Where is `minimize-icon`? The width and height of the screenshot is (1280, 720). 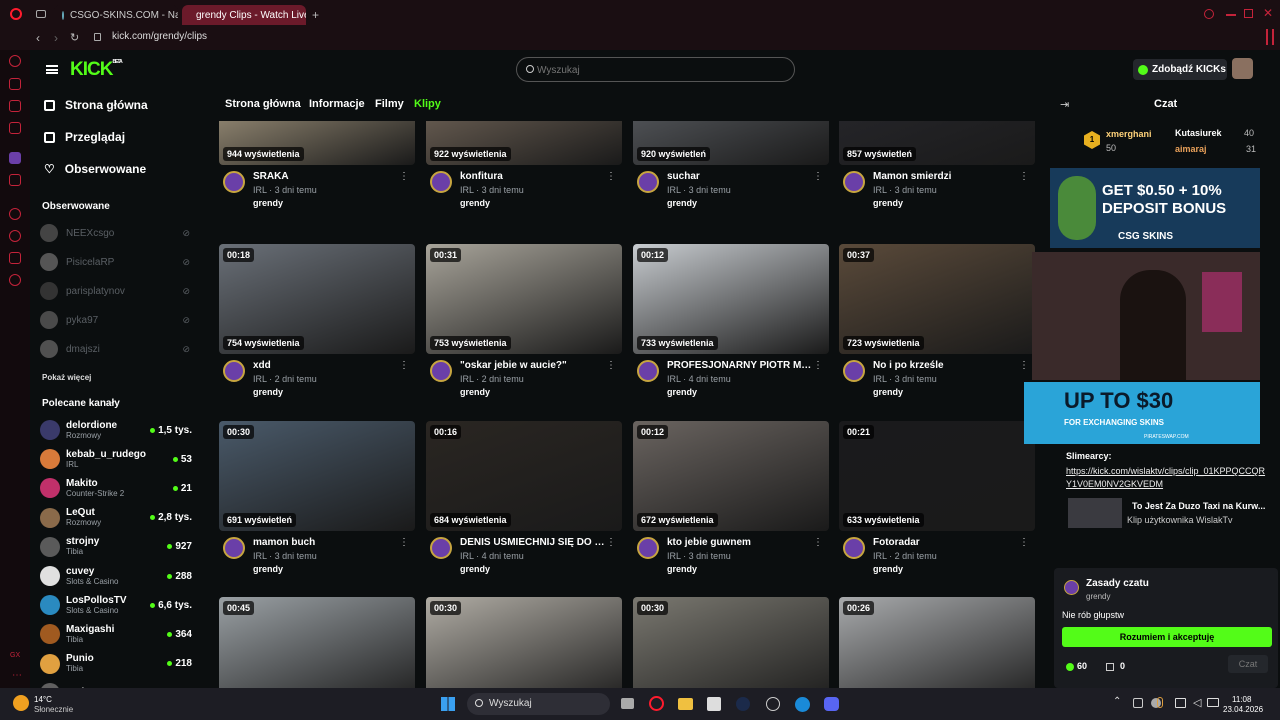 minimize-icon is located at coordinates (1231, 15).